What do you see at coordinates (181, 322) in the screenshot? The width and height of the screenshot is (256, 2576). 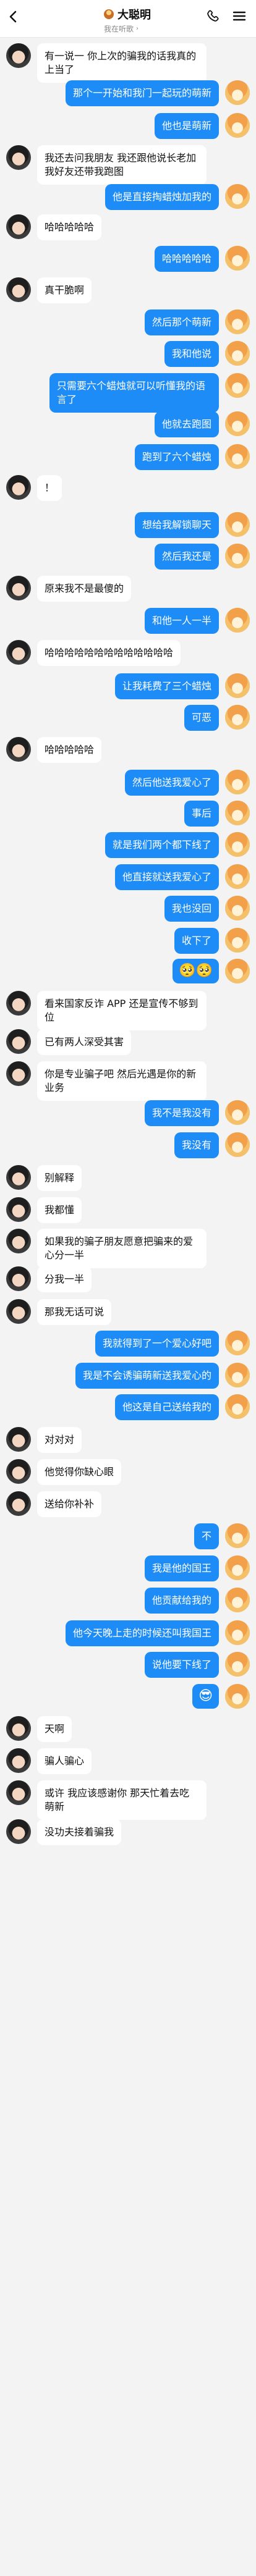 I see `message-bubble: 然后那个萌新` at bounding box center [181, 322].